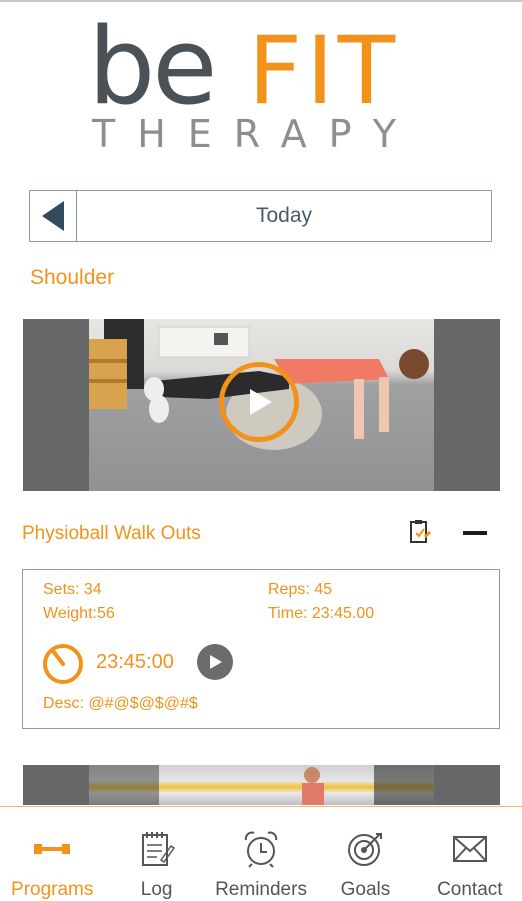 The height and width of the screenshot is (901, 522). Describe the element at coordinates (365, 849) in the screenshot. I see `target-icon` at that location.